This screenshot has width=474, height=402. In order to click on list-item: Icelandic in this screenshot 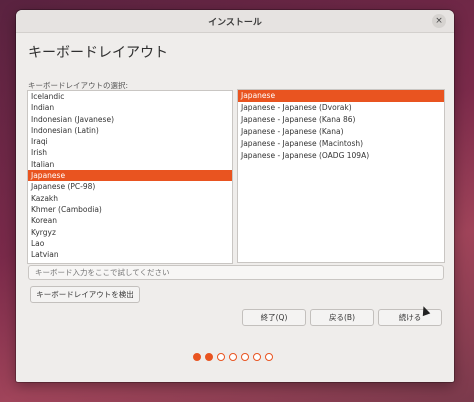, I will do `click(130, 96)`.